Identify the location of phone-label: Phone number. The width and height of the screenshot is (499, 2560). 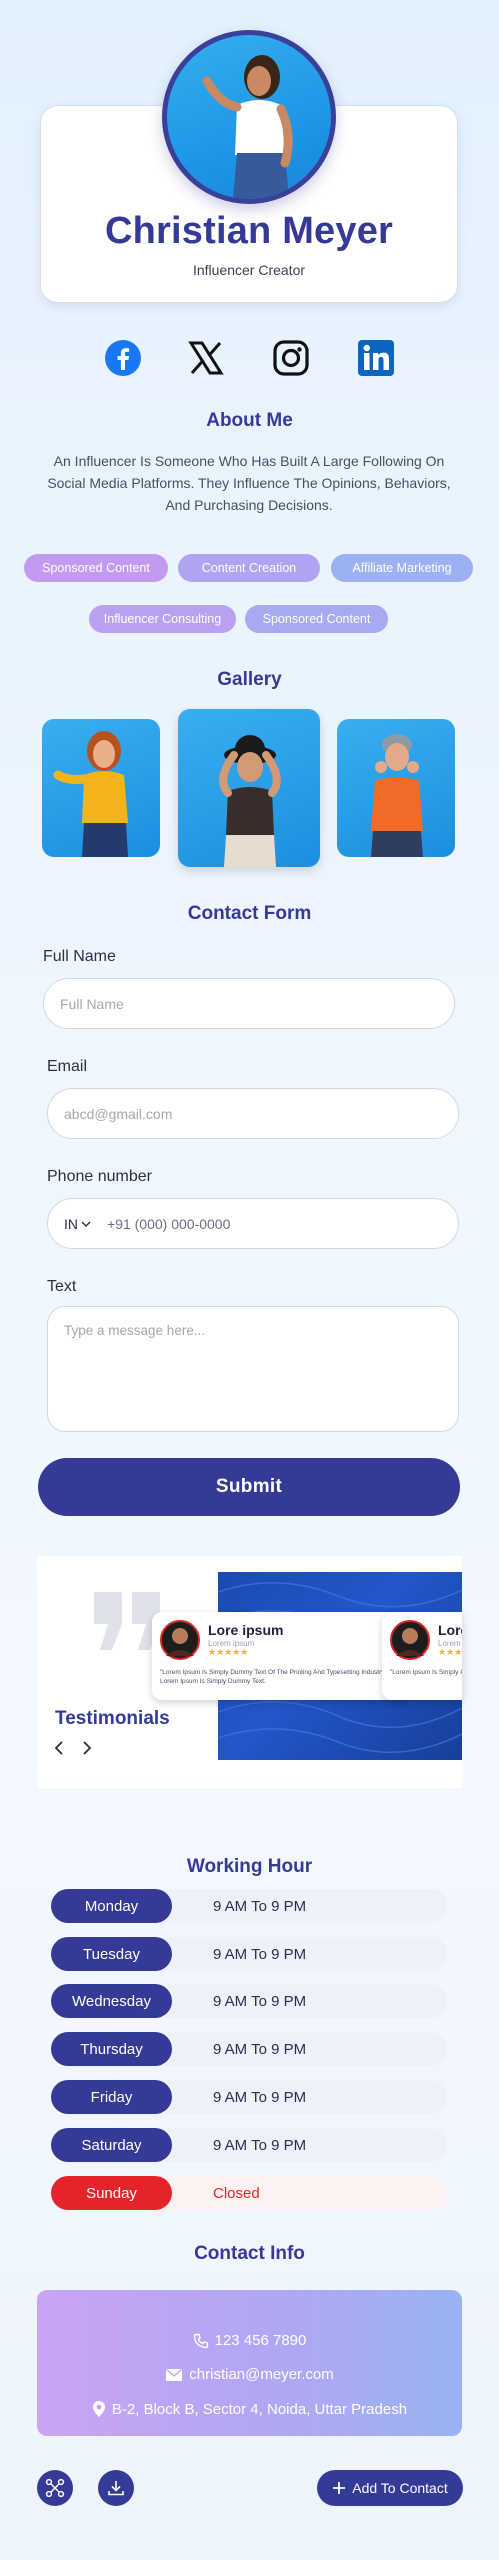
(99, 1176).